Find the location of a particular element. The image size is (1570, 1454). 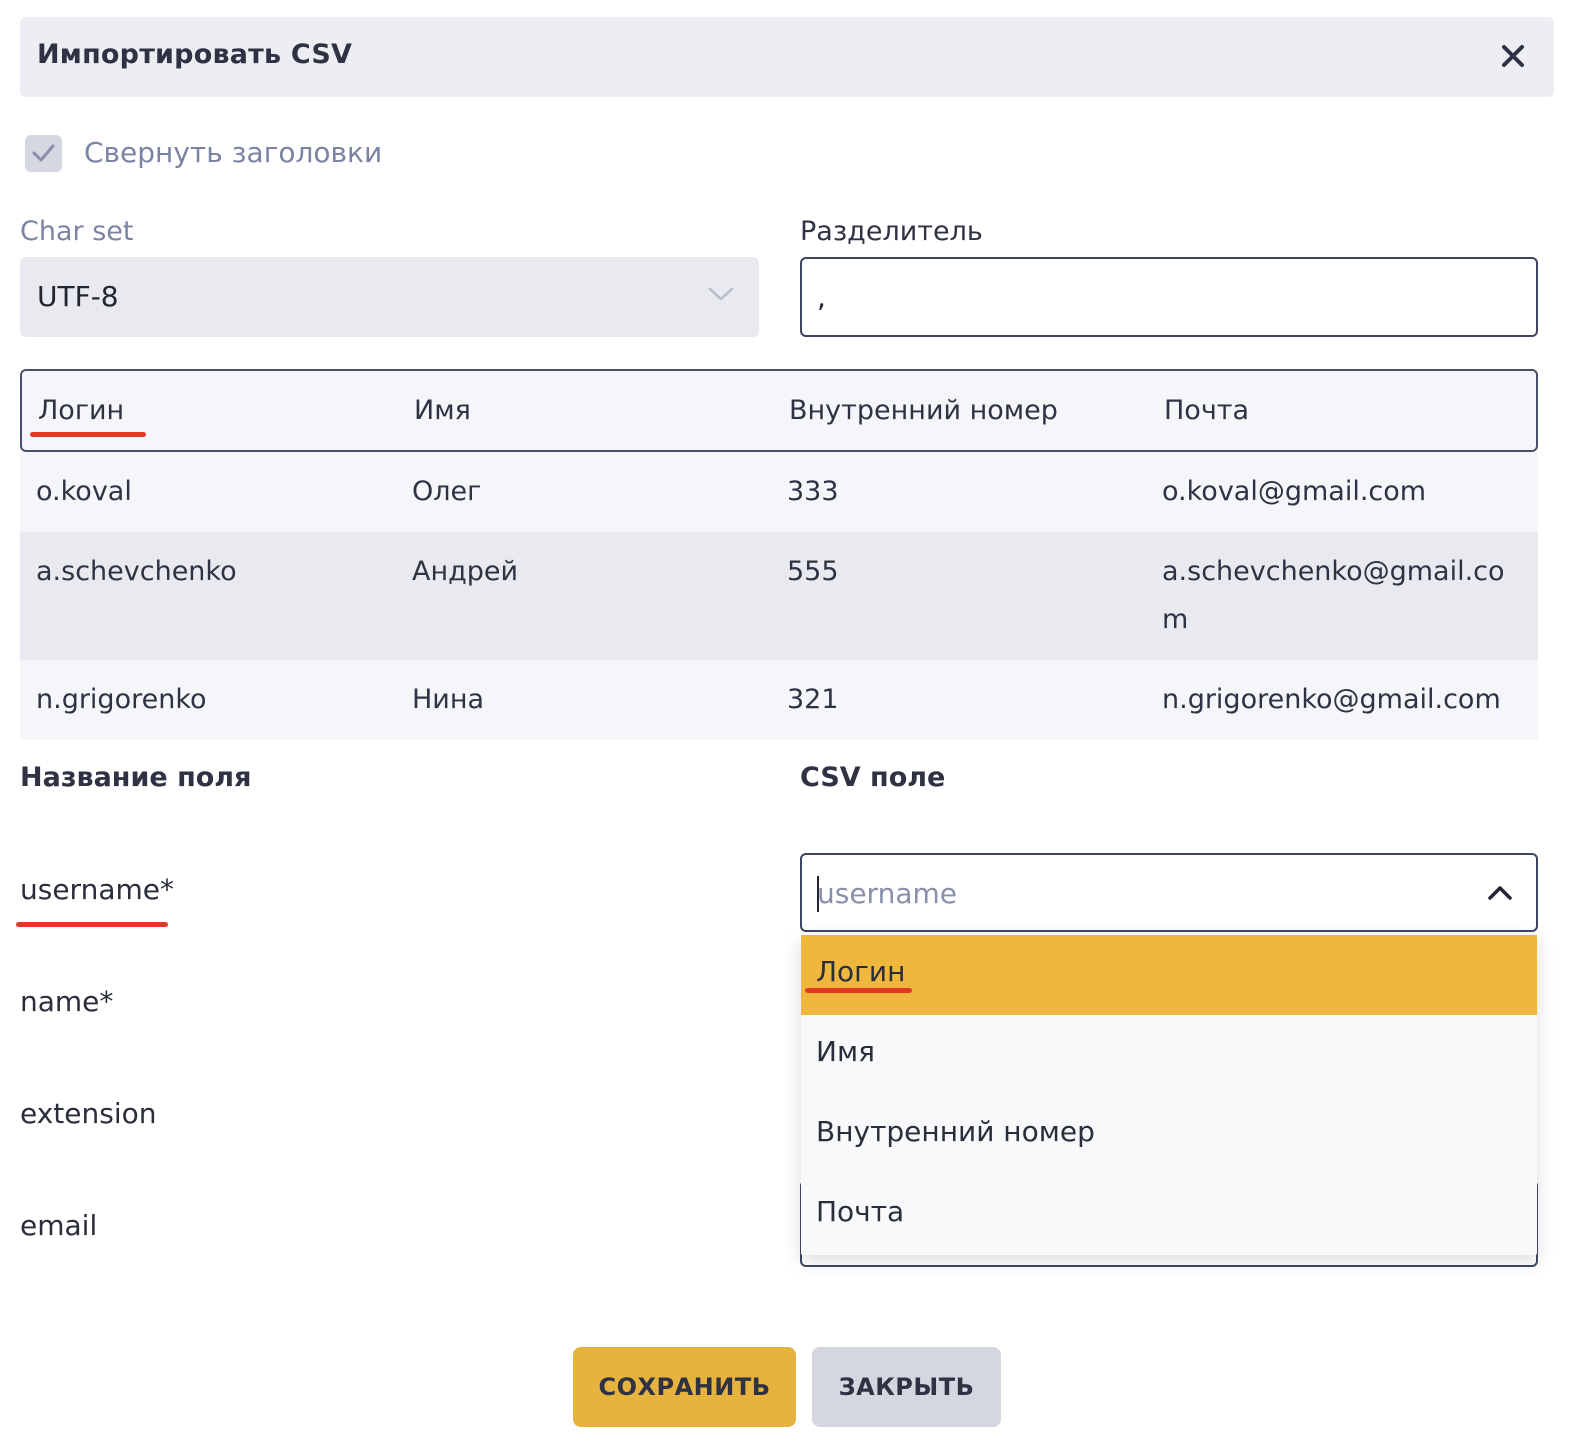

csv-field-search-input is located at coordinates (1137, 893).